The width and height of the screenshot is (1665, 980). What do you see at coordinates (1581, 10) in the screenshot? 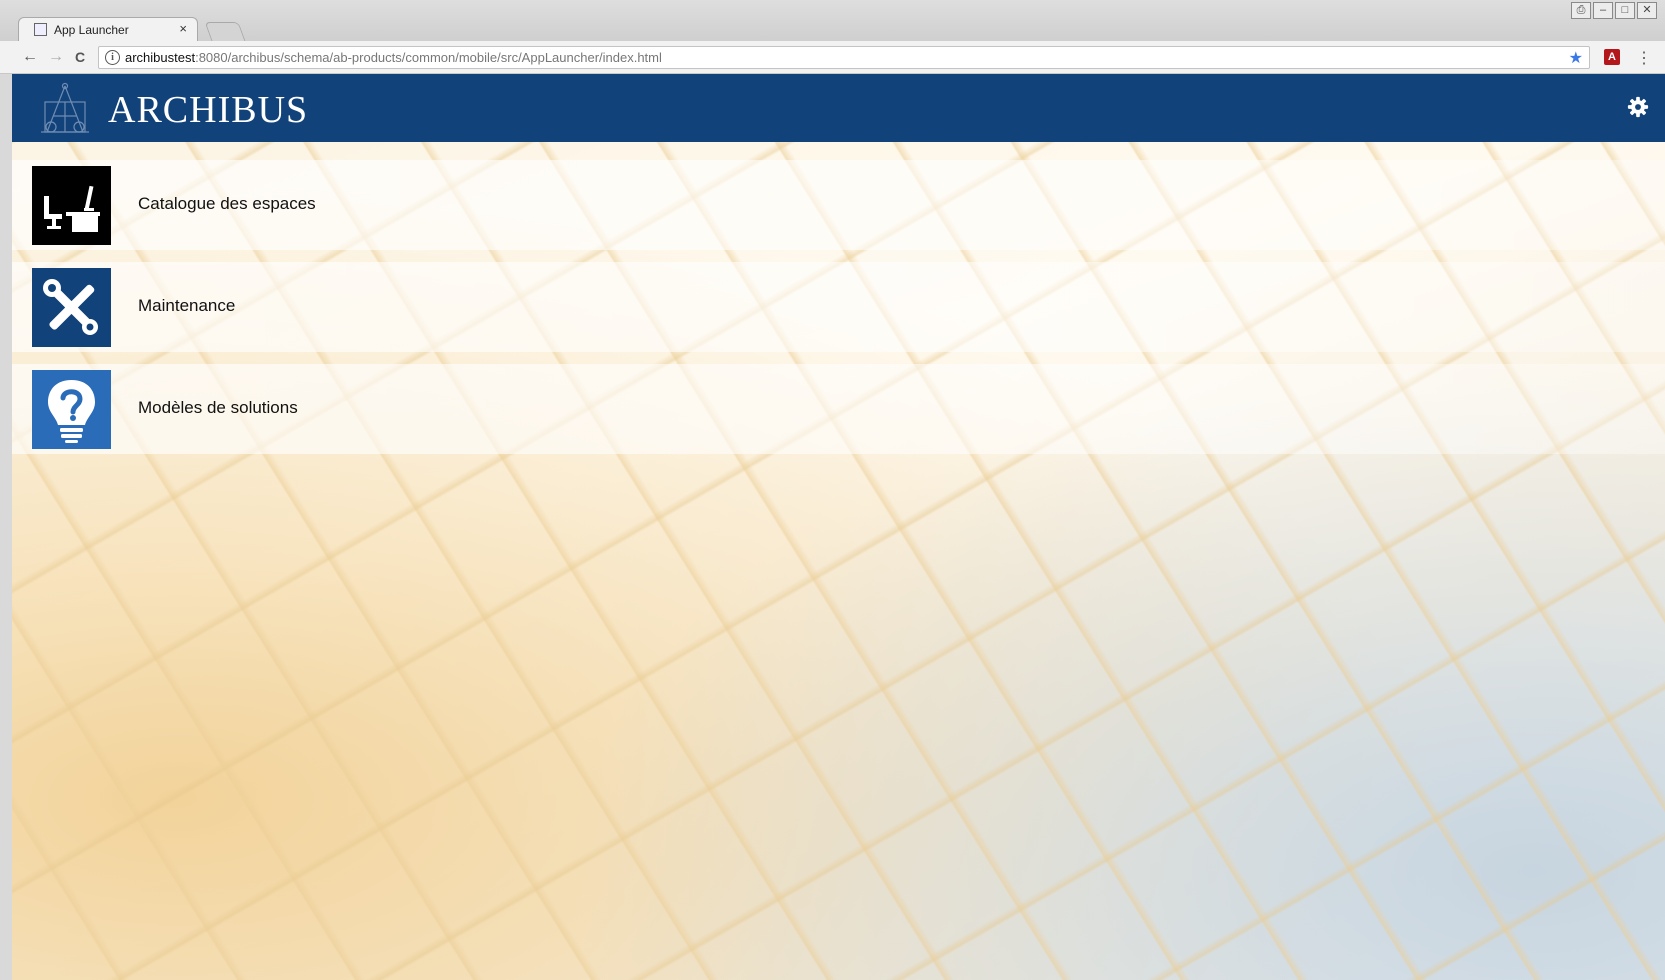
I see `user-profile-icon: ⎙` at bounding box center [1581, 10].